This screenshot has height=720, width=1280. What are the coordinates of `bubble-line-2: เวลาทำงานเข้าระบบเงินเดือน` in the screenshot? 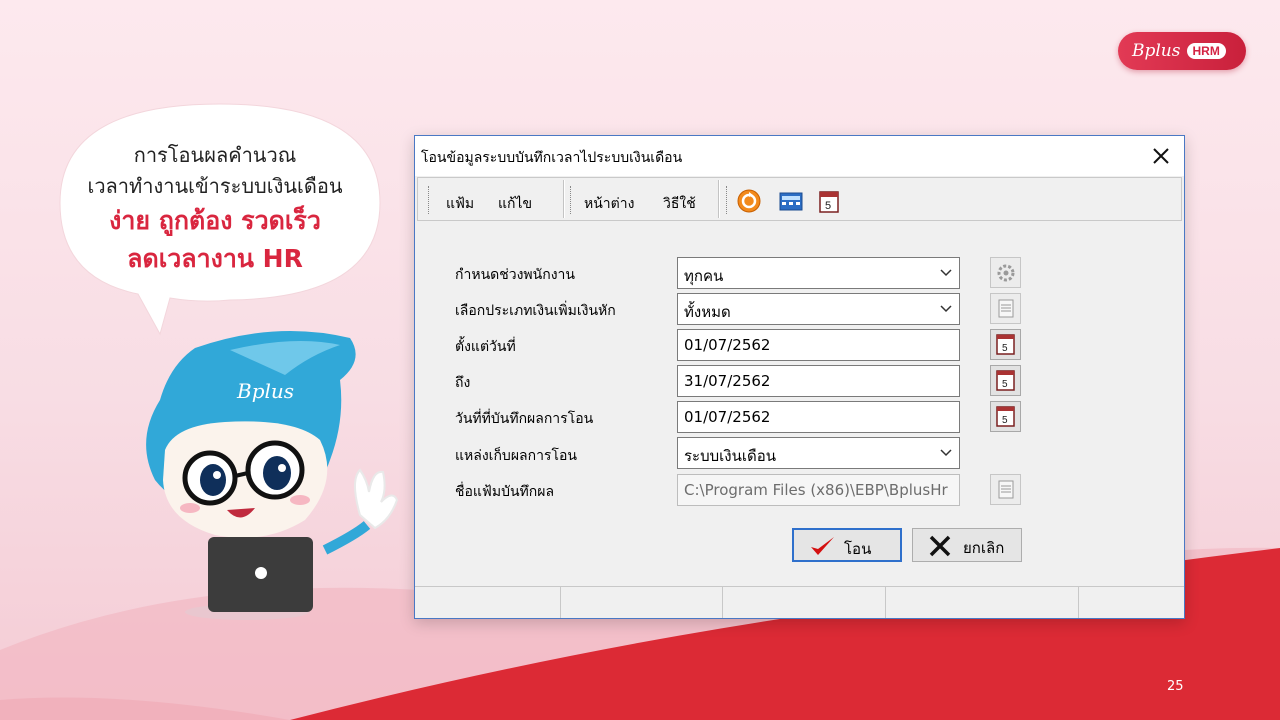 It's located at (215, 186).